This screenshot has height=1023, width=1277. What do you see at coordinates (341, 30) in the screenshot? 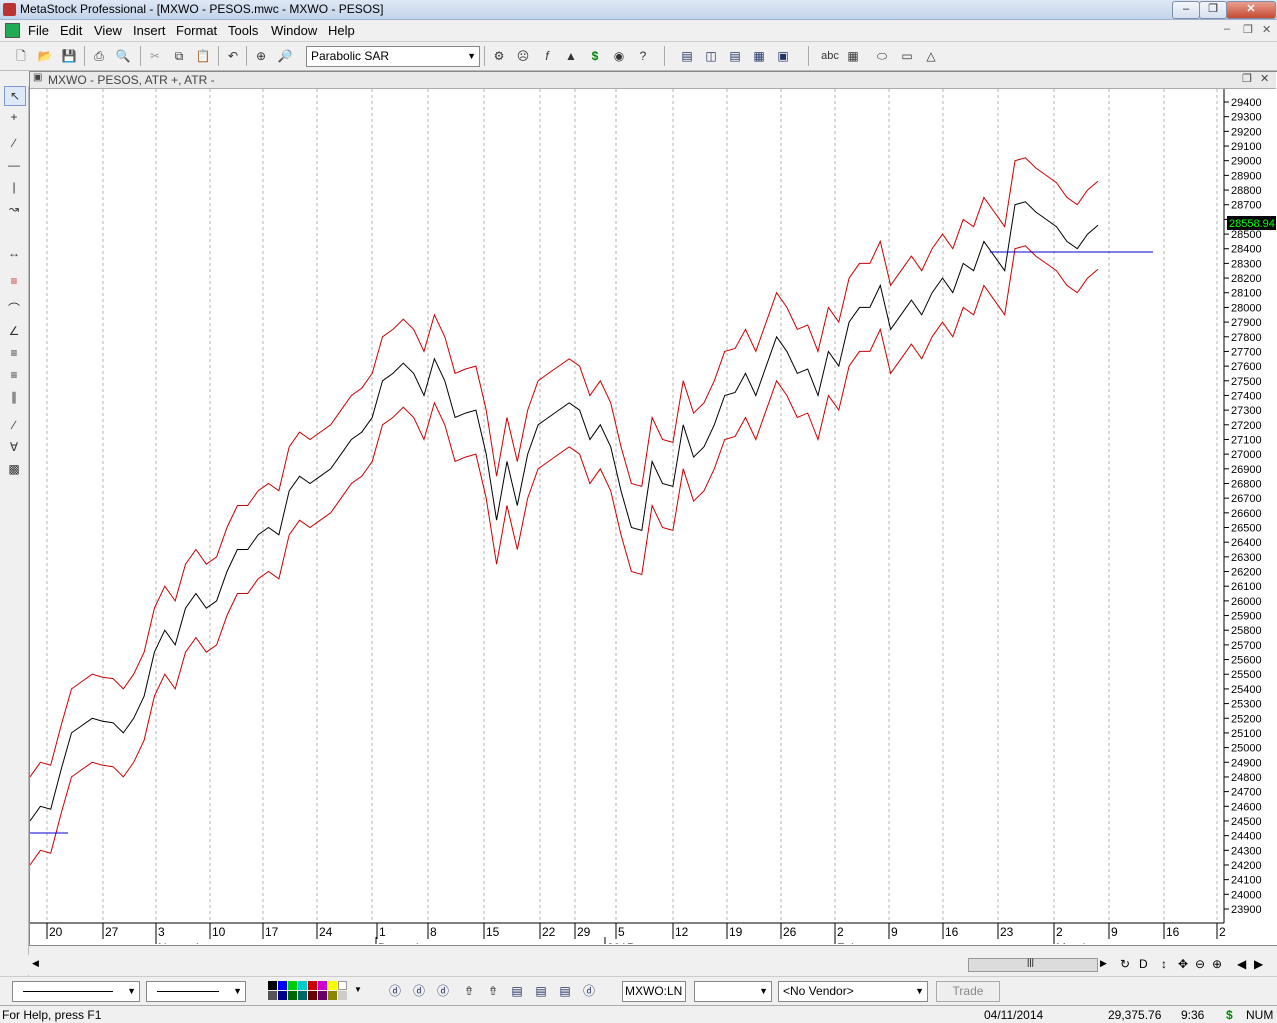
I see `menu-help: Help` at bounding box center [341, 30].